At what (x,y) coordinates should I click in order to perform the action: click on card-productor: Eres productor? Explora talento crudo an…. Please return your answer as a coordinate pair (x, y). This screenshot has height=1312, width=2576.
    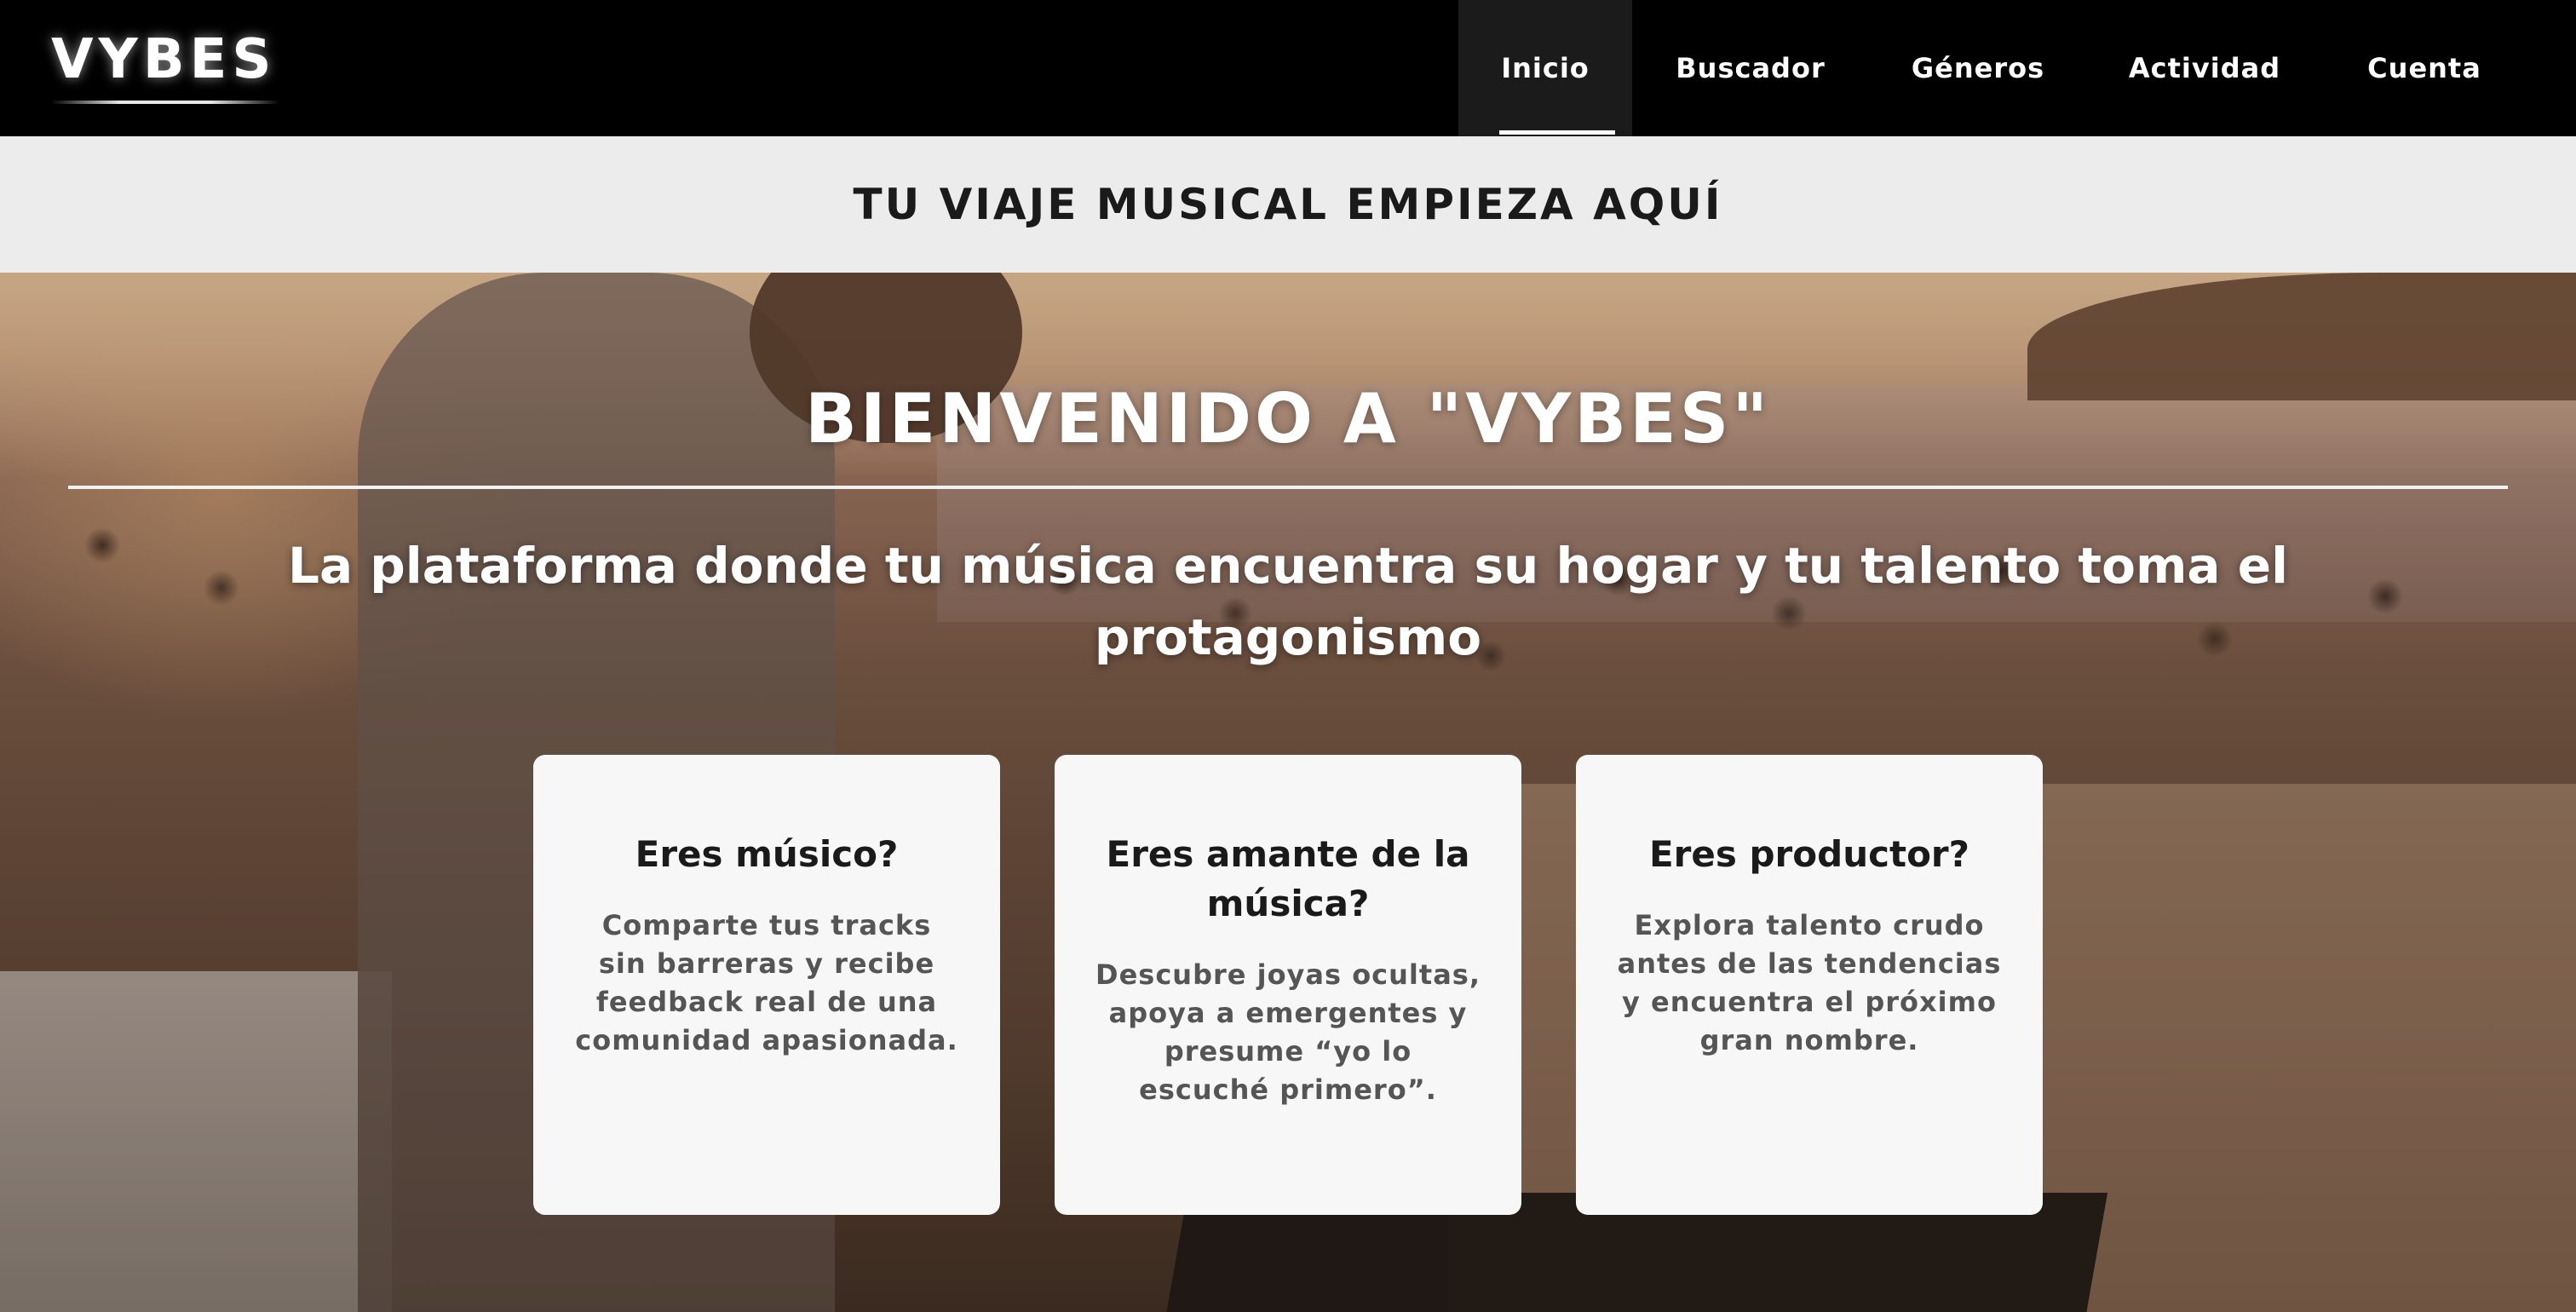
    Looking at the image, I should click on (1810, 985).